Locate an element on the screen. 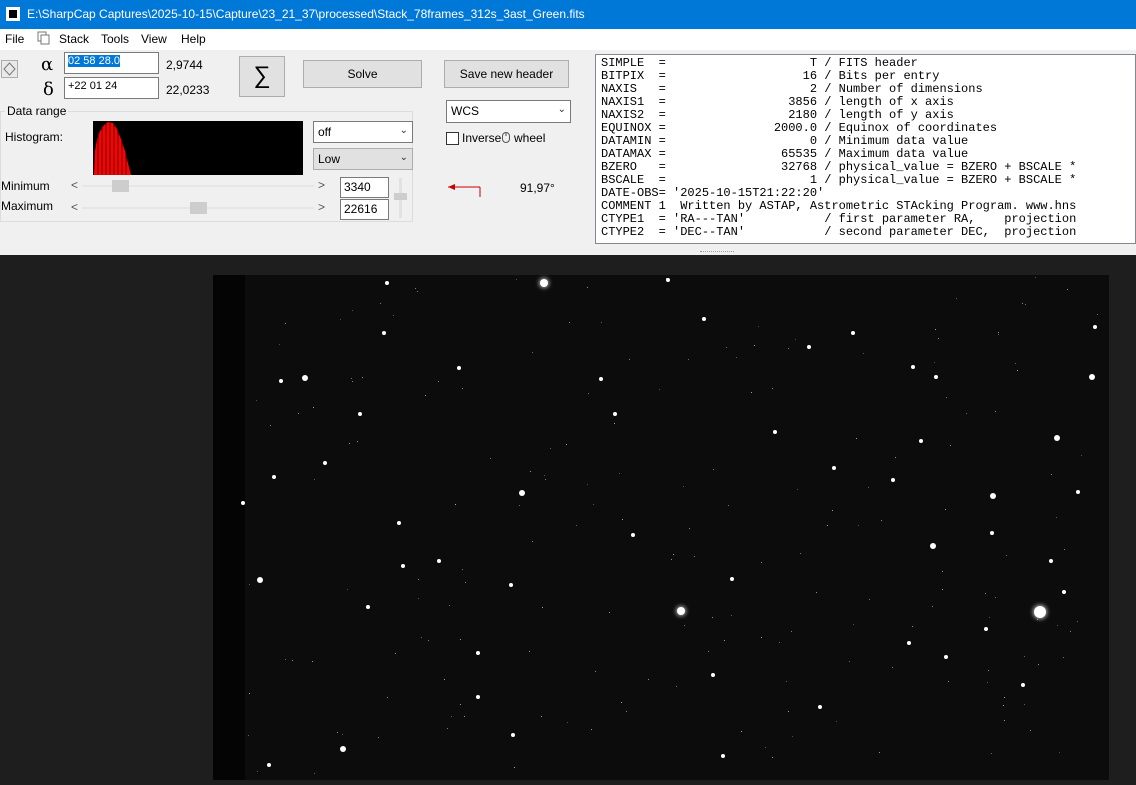 The height and width of the screenshot is (785, 1136). maximum-input: 22616 is located at coordinates (364, 209).